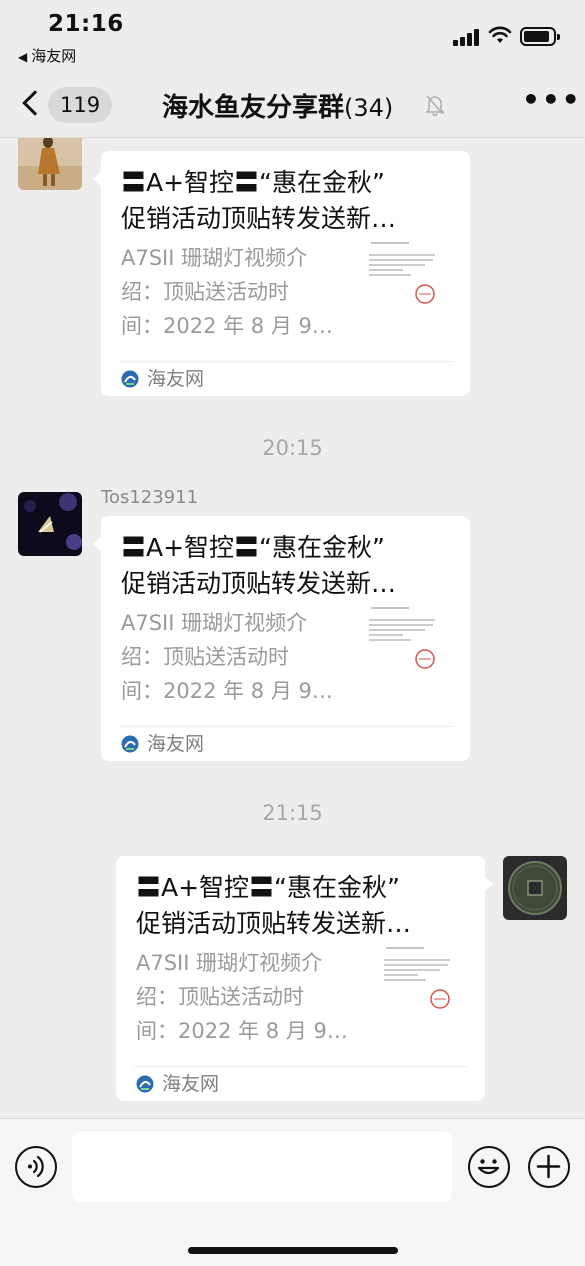 The height and width of the screenshot is (1266, 585). Describe the element at coordinates (467, 37) in the screenshot. I see `cellular-signal-icon` at that location.